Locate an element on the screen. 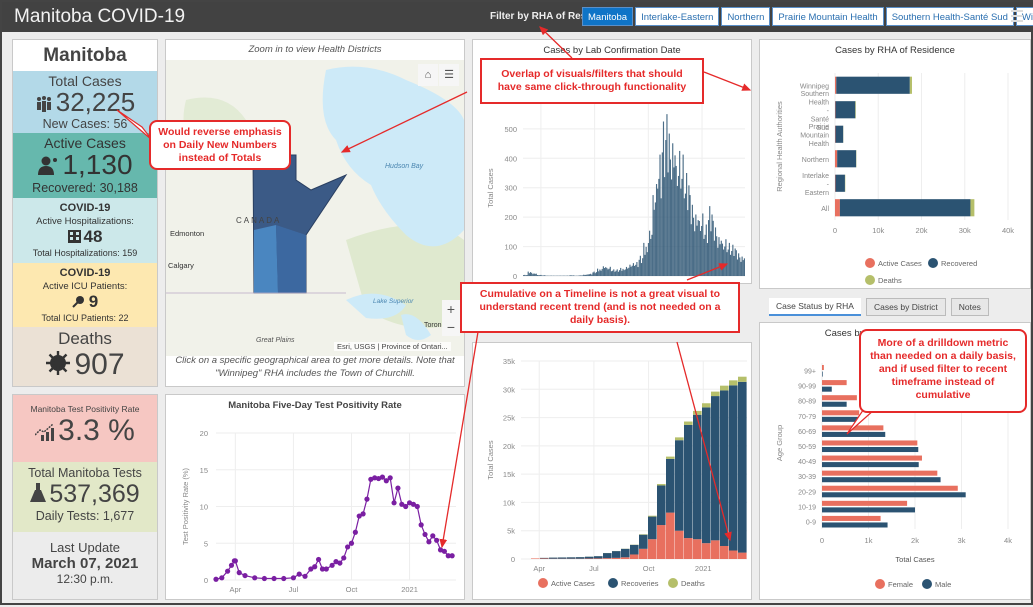 This screenshot has height=607, width=1033. manitoba-prairie-region is located at coordinates (266, 259).